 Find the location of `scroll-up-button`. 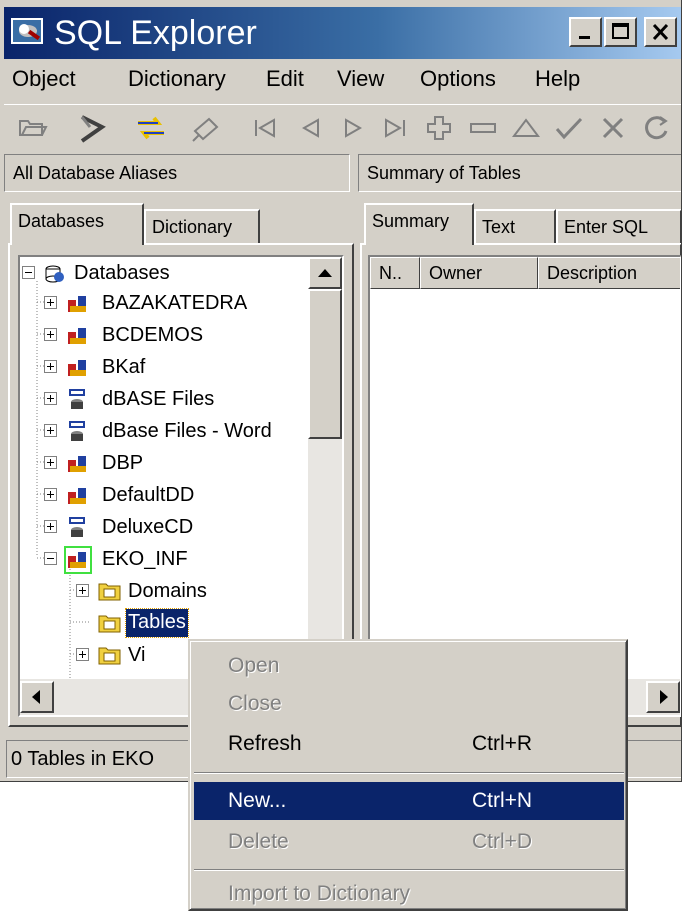

scroll-up-button is located at coordinates (325, 273).